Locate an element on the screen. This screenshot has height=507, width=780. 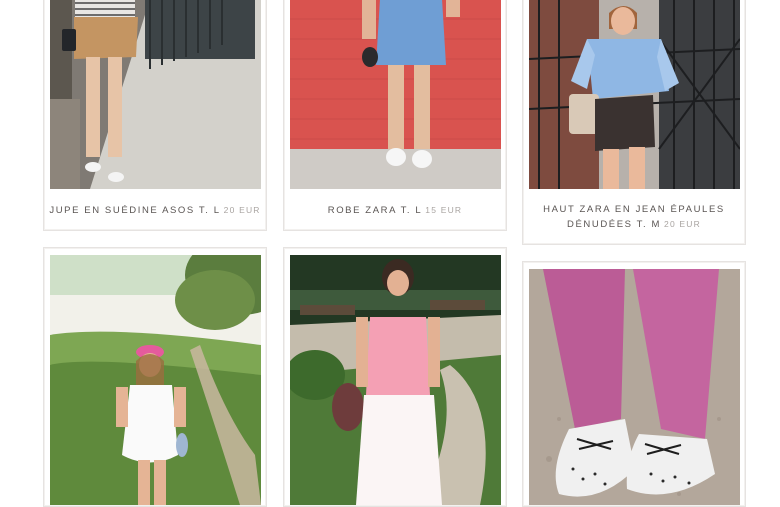
product-title: HAUT ZARA EN JEAN ÉPAULES is located at coordinates (634, 210).